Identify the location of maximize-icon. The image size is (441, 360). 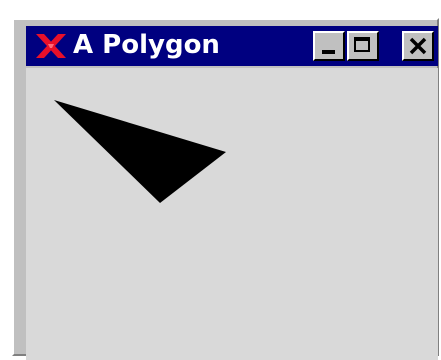
(362, 44).